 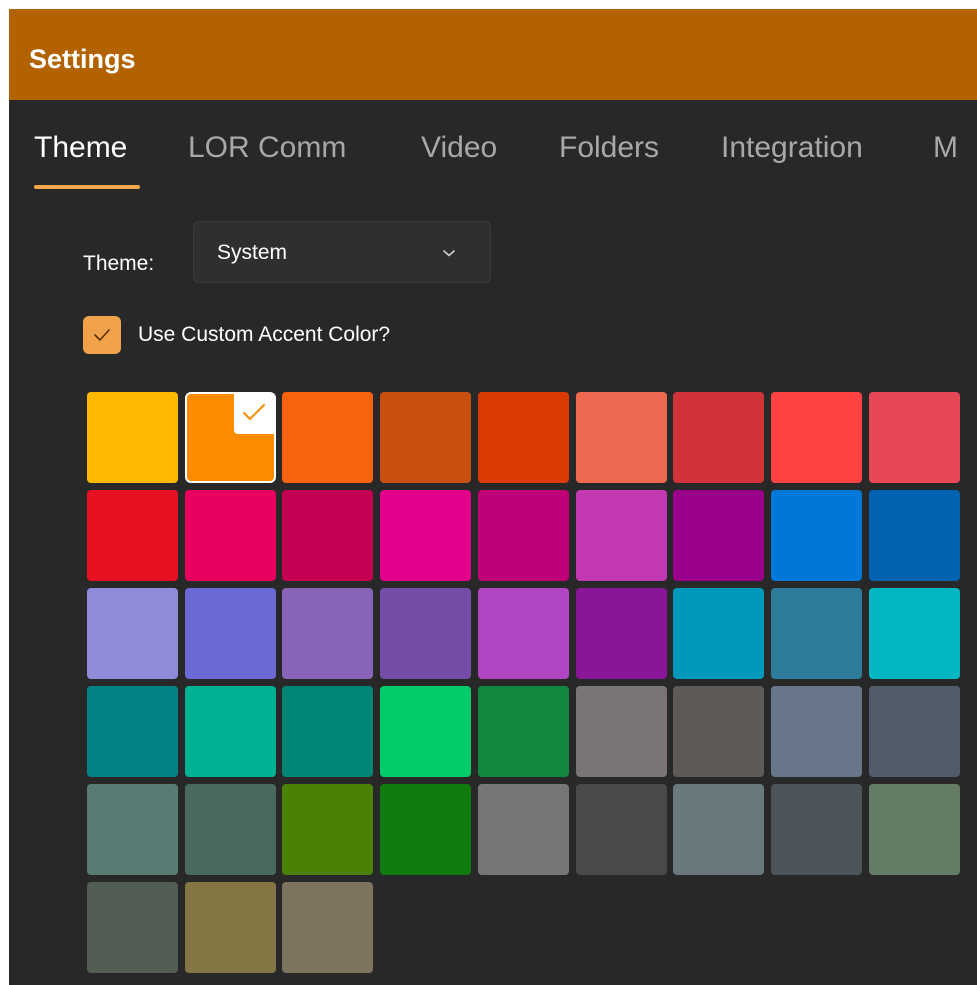 I want to click on theme-label: Theme:, so click(x=119, y=263).